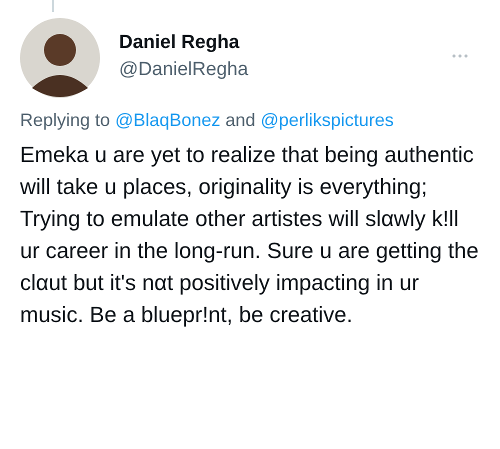  I want to click on mention-joiner: and, so click(240, 120).